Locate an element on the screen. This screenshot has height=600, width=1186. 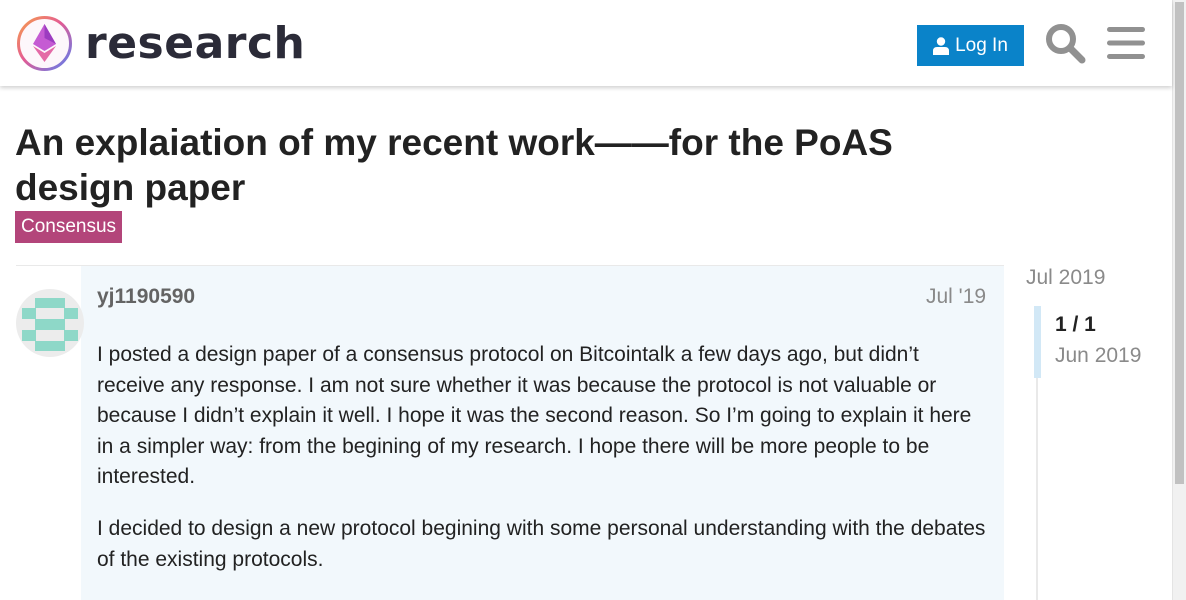
timeline-scroll-handle is located at coordinates (1037, 342).